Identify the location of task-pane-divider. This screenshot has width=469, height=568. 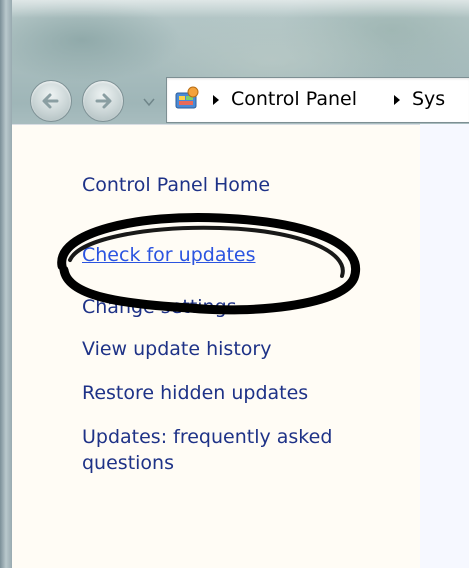
(216, 124).